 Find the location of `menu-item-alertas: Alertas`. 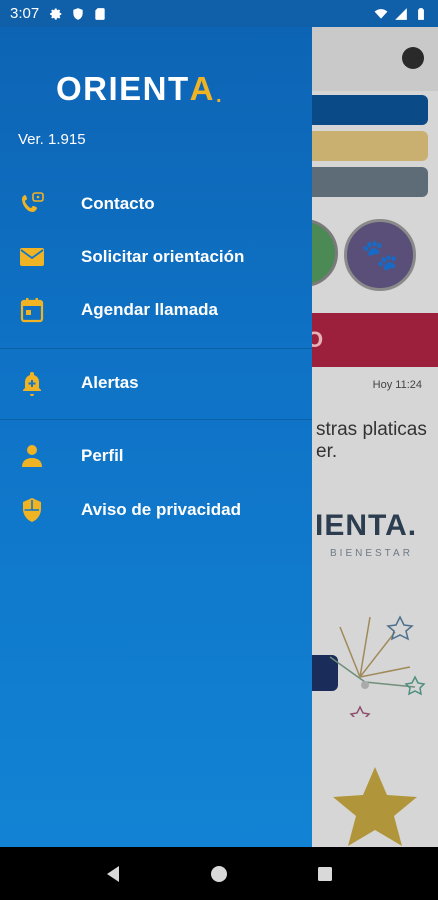

menu-item-alertas: Alertas is located at coordinates (156, 383).